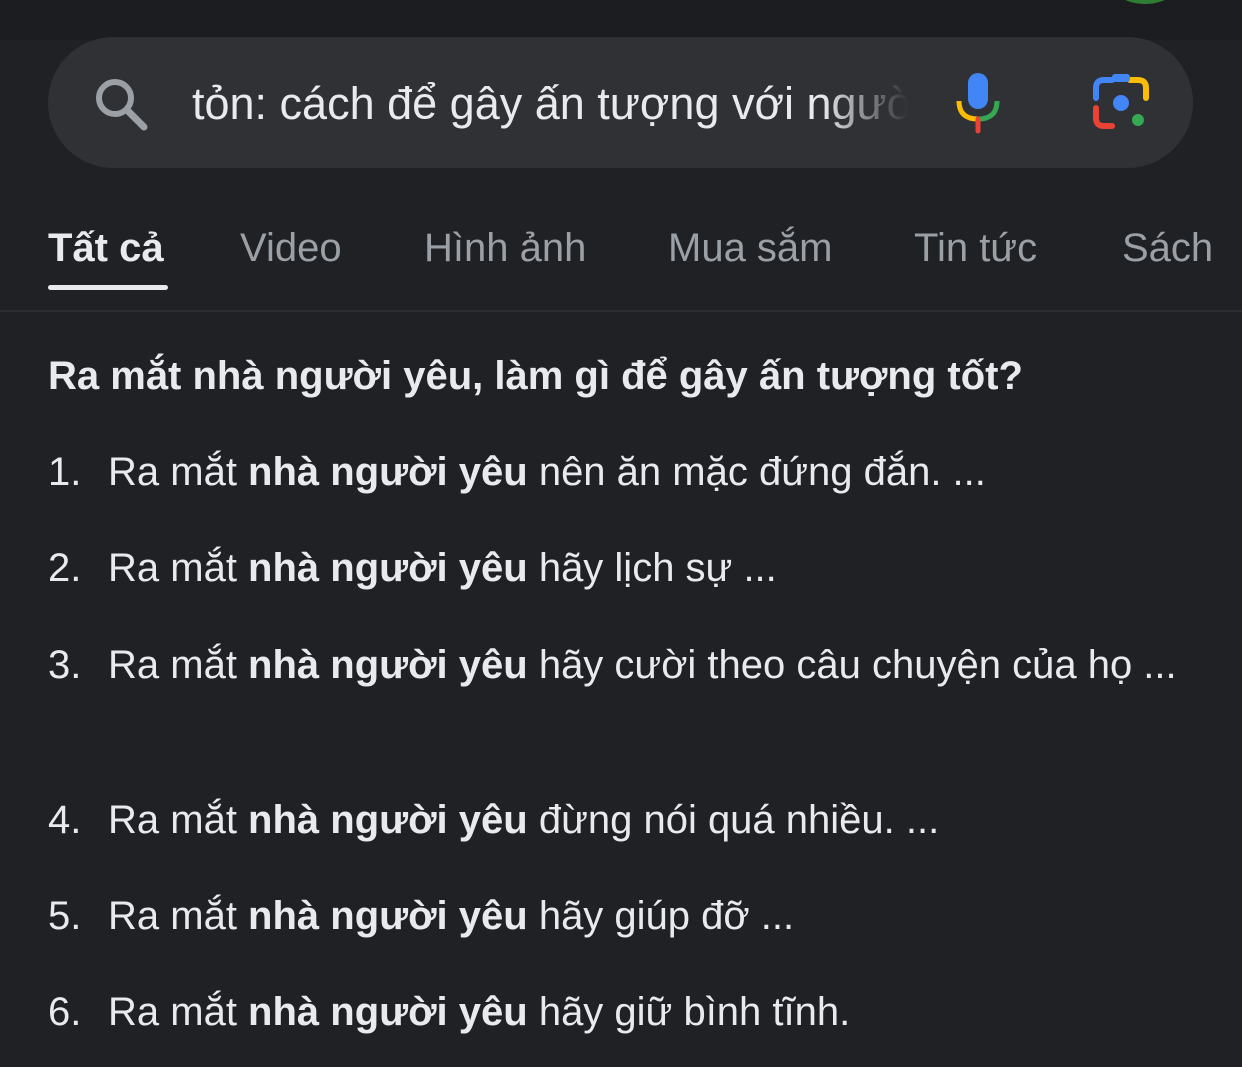 The image size is (1242, 1067). I want to click on list-number: 6., so click(65, 1012).